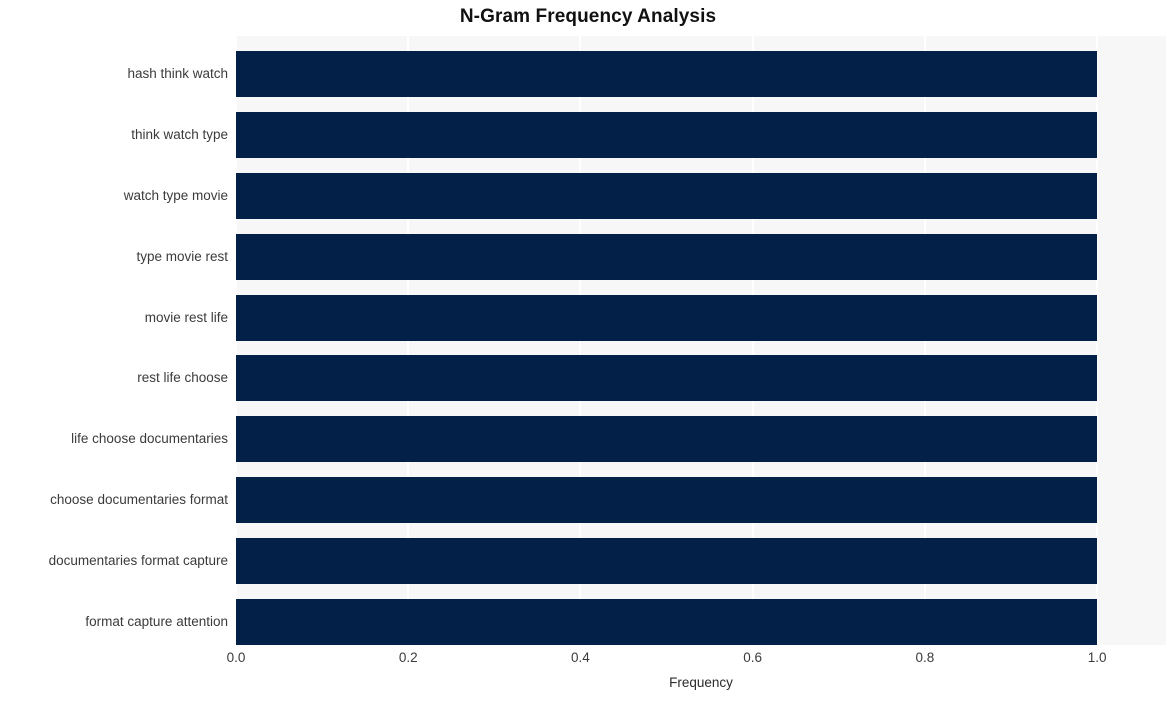 The width and height of the screenshot is (1176, 701). Describe the element at coordinates (182, 378) in the screenshot. I see `y-axis-tick-label: rest life choose` at that location.